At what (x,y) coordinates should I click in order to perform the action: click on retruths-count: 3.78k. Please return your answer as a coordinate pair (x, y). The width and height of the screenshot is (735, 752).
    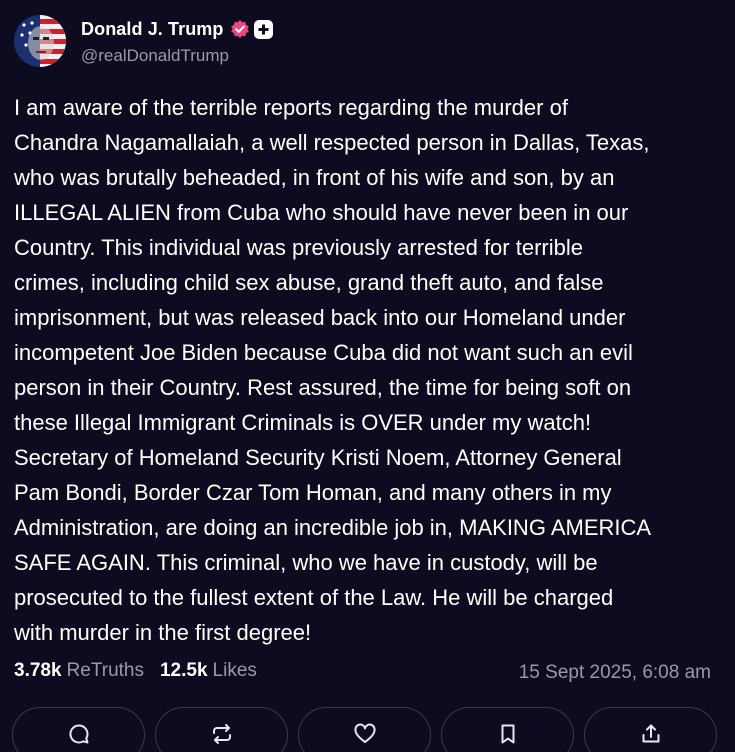
    Looking at the image, I should click on (38, 670).